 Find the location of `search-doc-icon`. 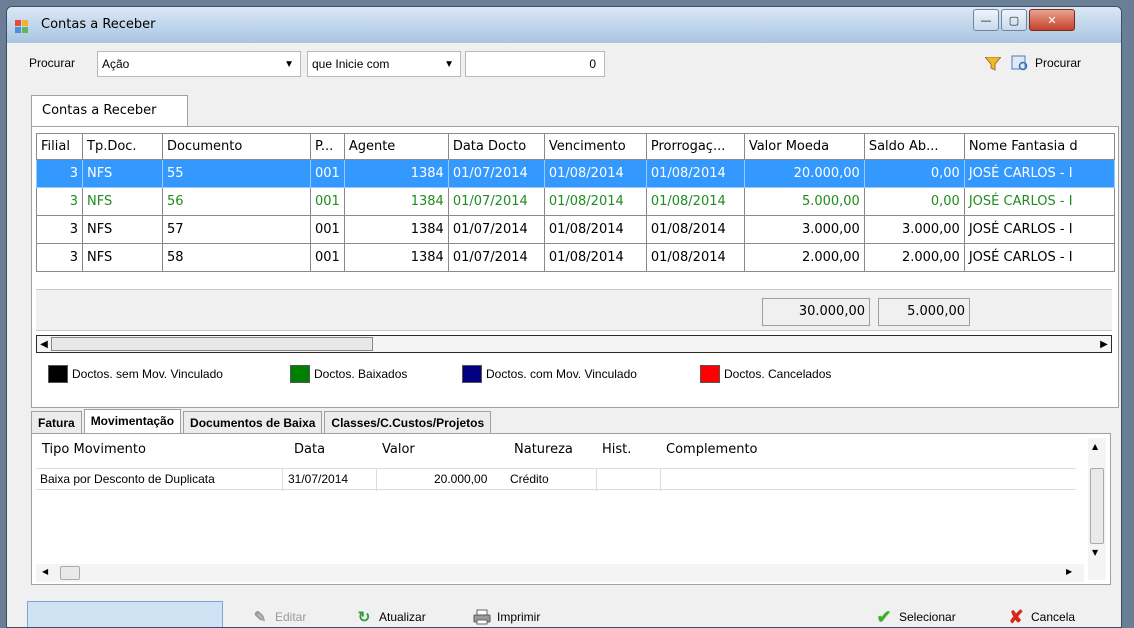

search-doc-icon is located at coordinates (1019, 63).